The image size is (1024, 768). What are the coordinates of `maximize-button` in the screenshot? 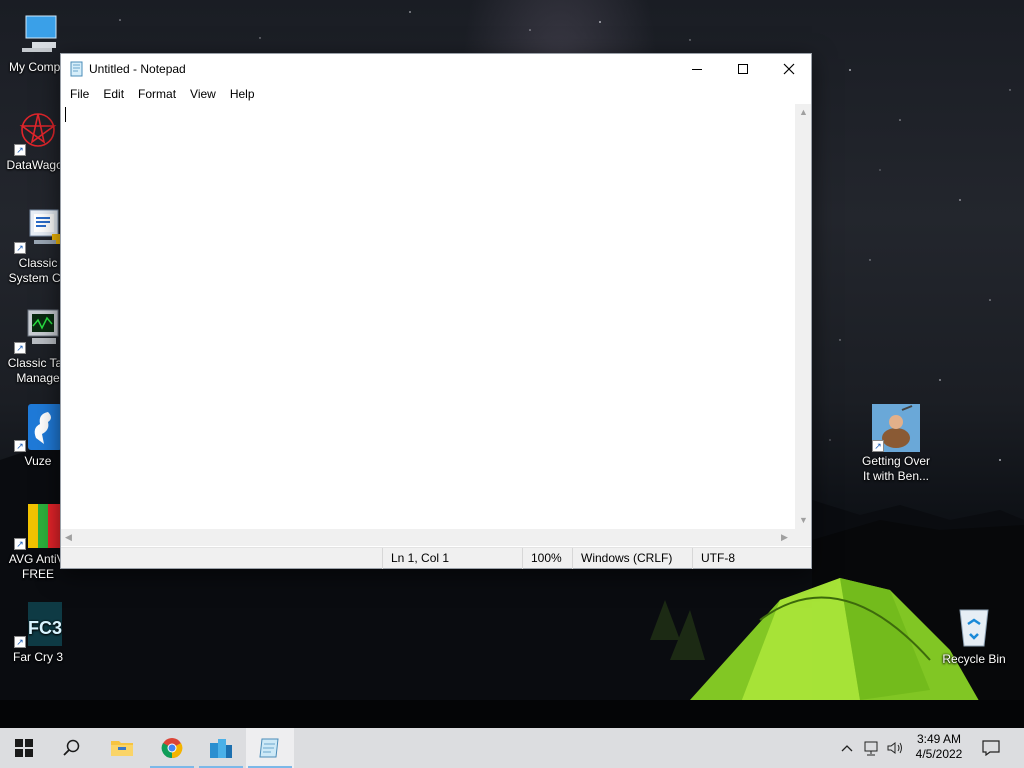 It's located at (743, 69).